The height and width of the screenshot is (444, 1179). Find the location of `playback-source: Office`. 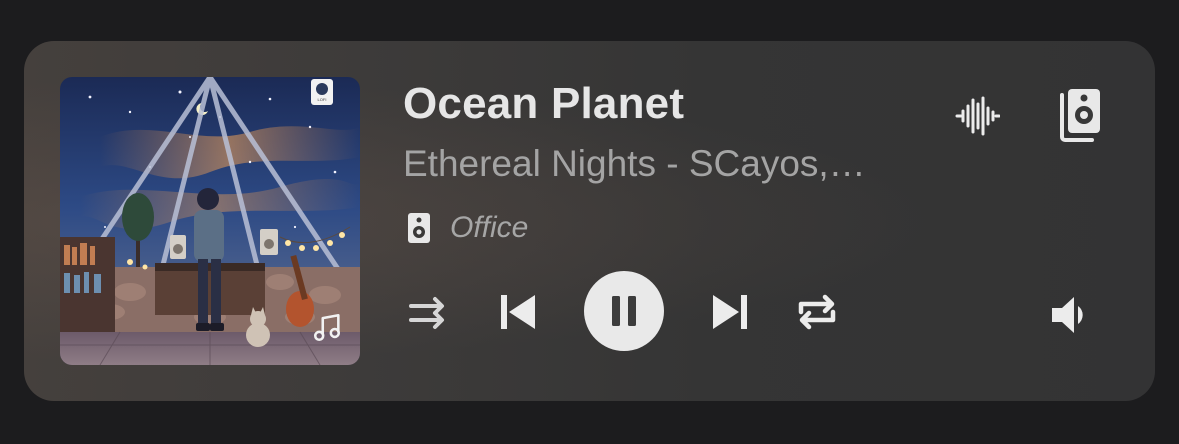

playback-source: Office is located at coordinates (468, 228).